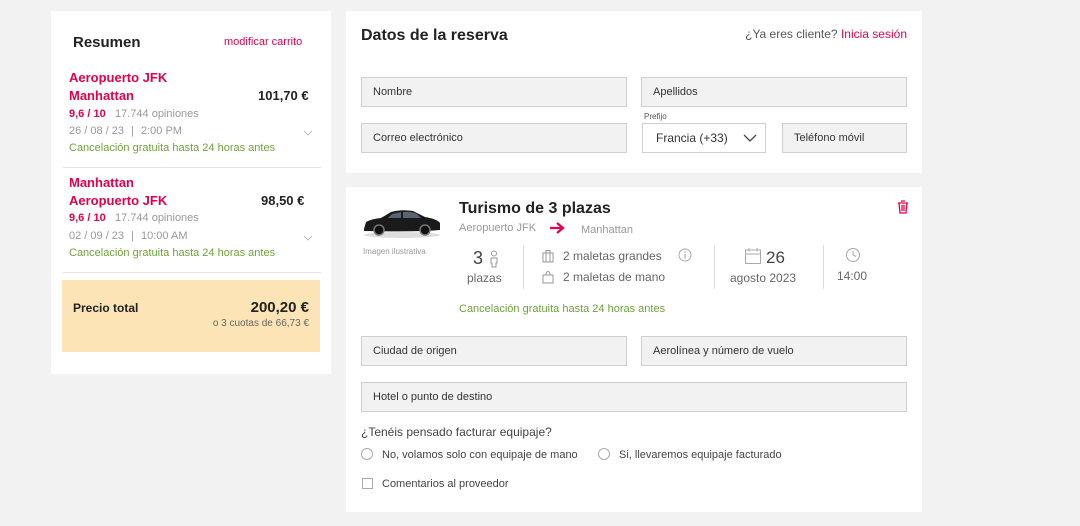 This screenshot has width=1080, height=526. What do you see at coordinates (700, 455) in the screenshot?
I see `luggage-yes-label: Si, llevaremos equipaje facturado` at bounding box center [700, 455].